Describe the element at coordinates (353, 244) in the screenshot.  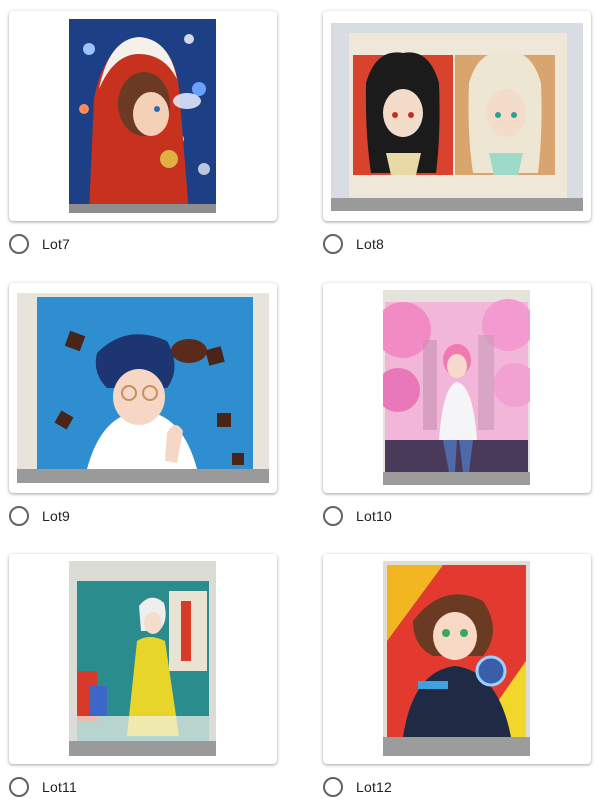
I see `option-lot8: Lot8` at that location.